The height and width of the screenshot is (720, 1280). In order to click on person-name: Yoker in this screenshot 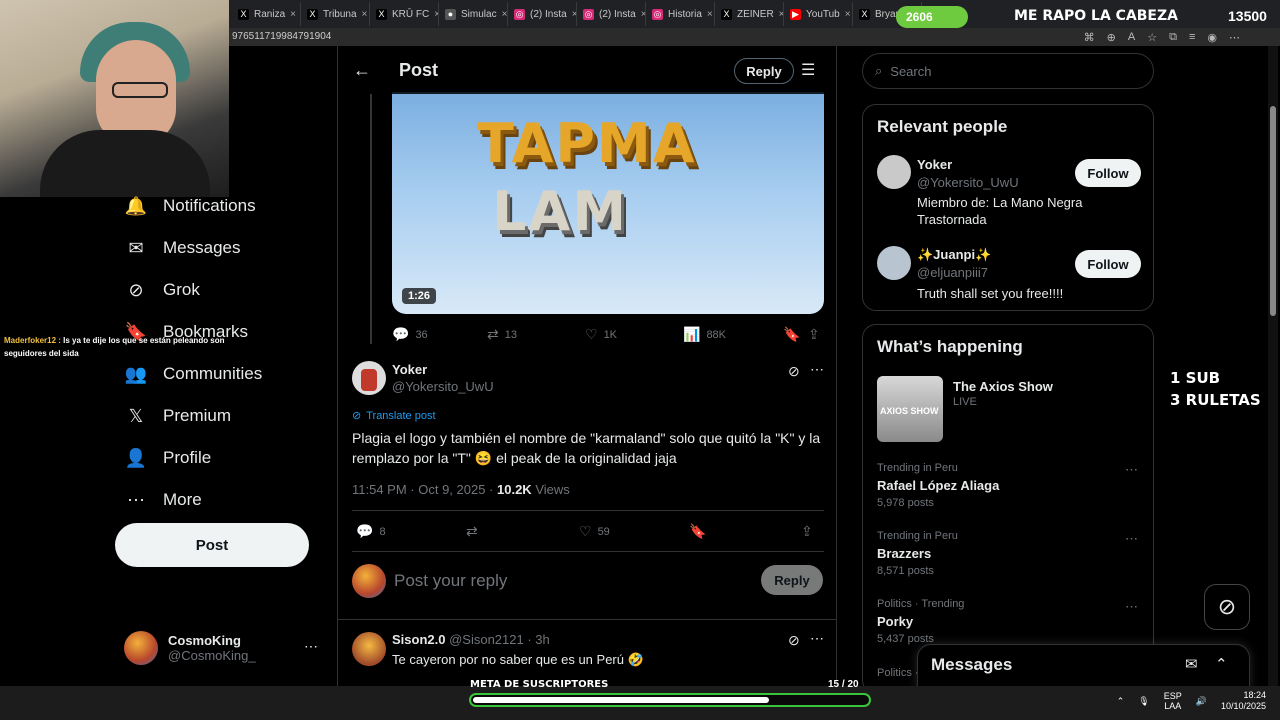, I will do `click(934, 164)`.